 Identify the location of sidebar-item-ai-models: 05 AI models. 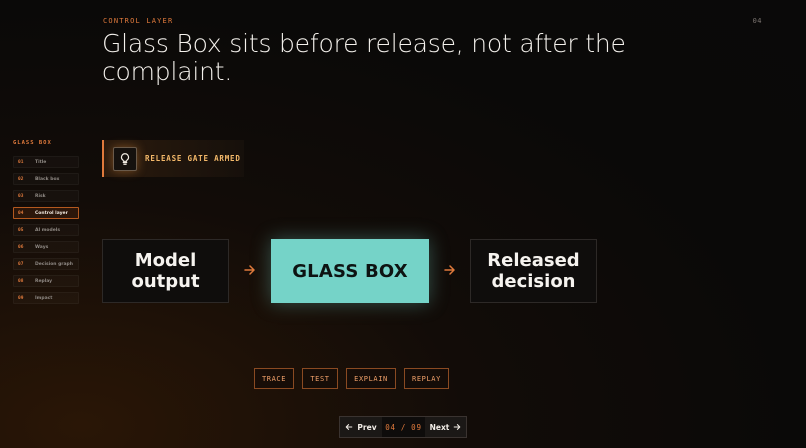
(46, 230).